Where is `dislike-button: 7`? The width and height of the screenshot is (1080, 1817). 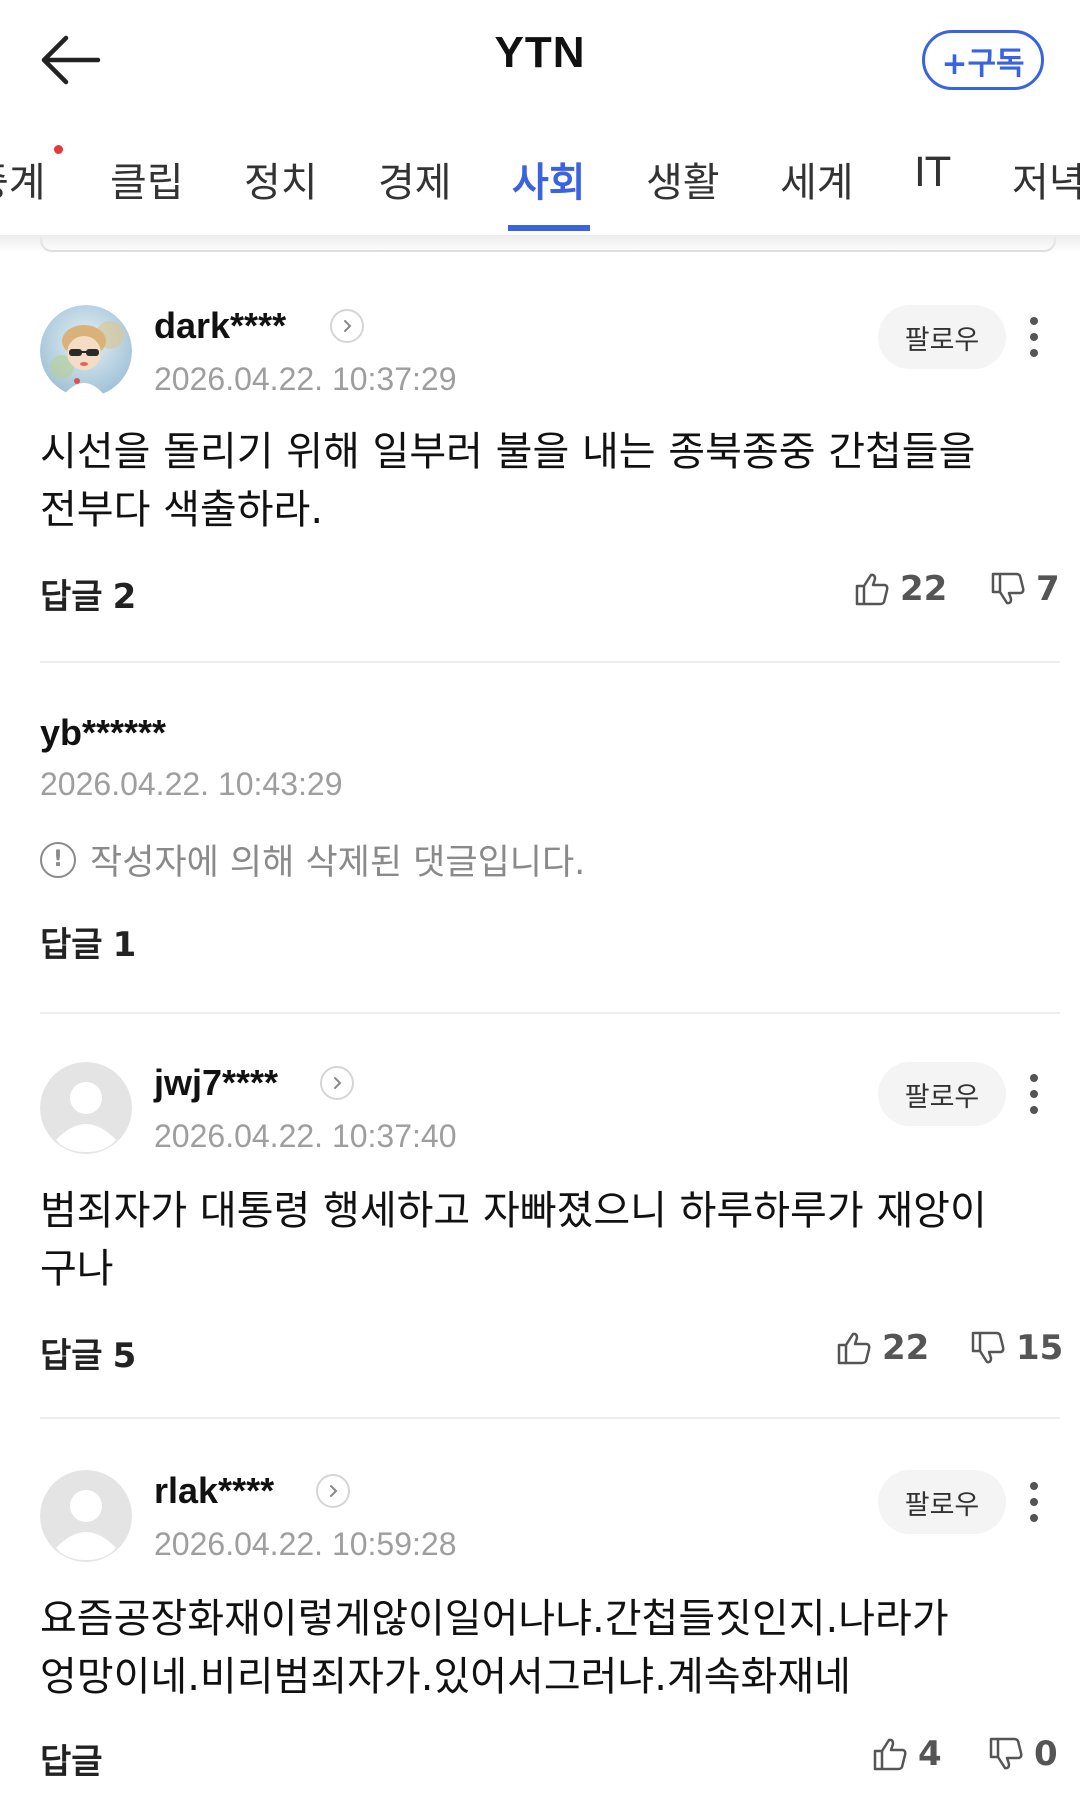 dislike-button: 7 is located at coordinates (1025, 589).